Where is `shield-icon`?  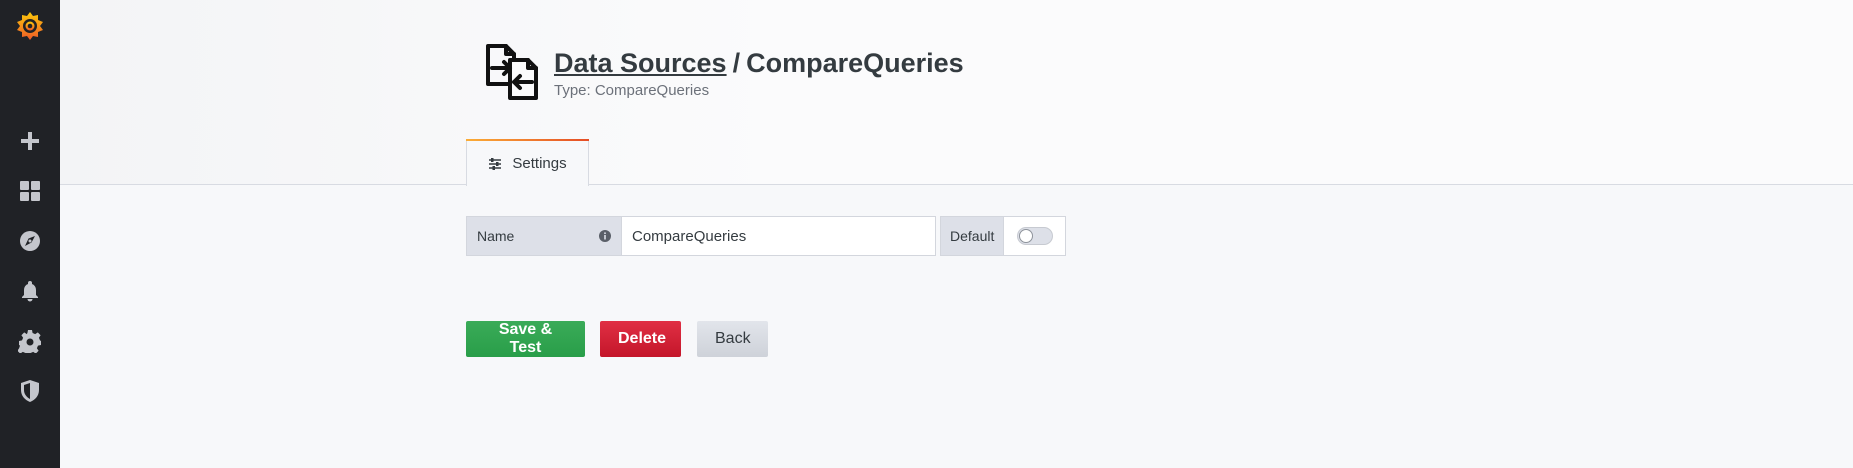
shield-icon is located at coordinates (30, 391).